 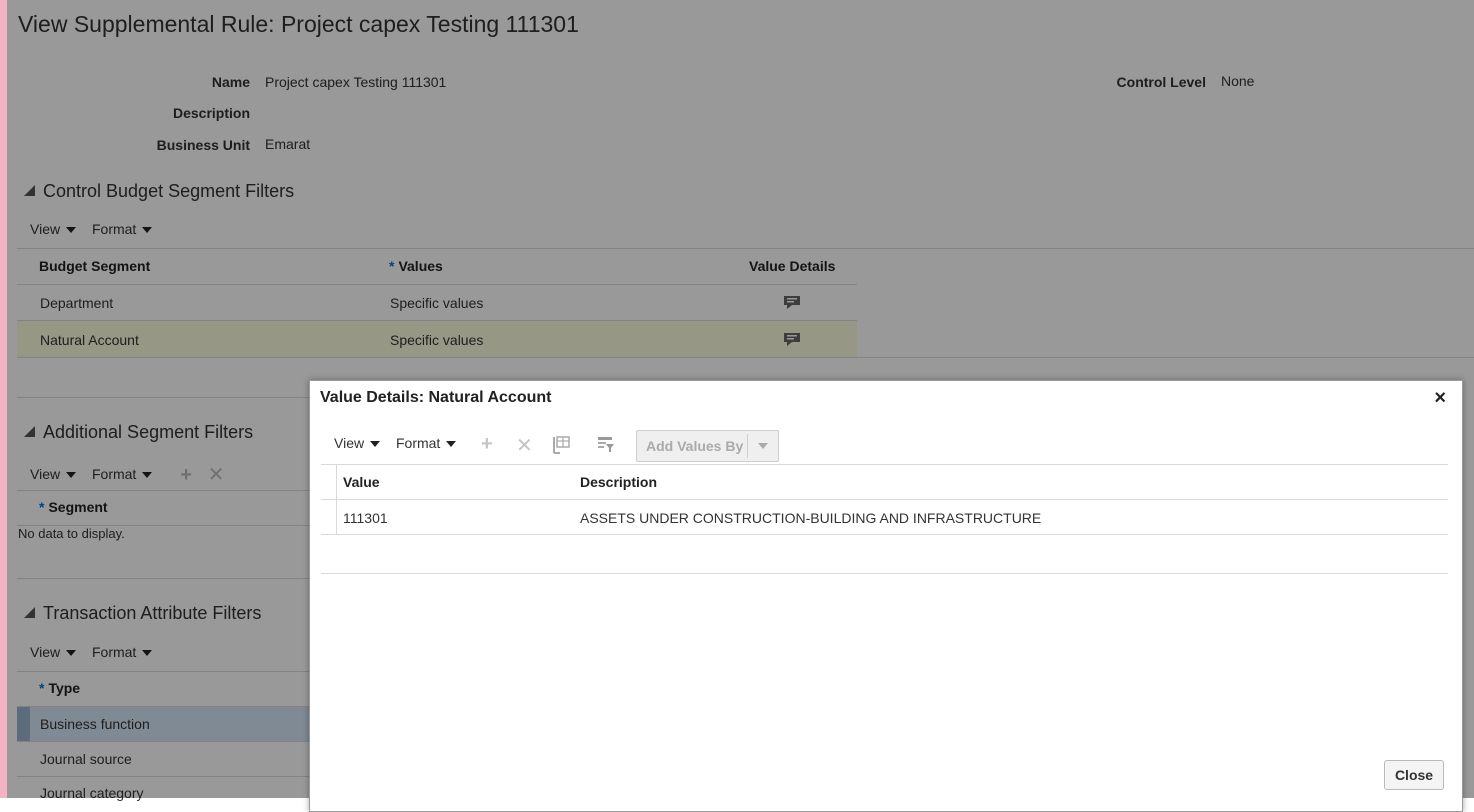 I want to click on row-header-divider, so click(x=336, y=500).